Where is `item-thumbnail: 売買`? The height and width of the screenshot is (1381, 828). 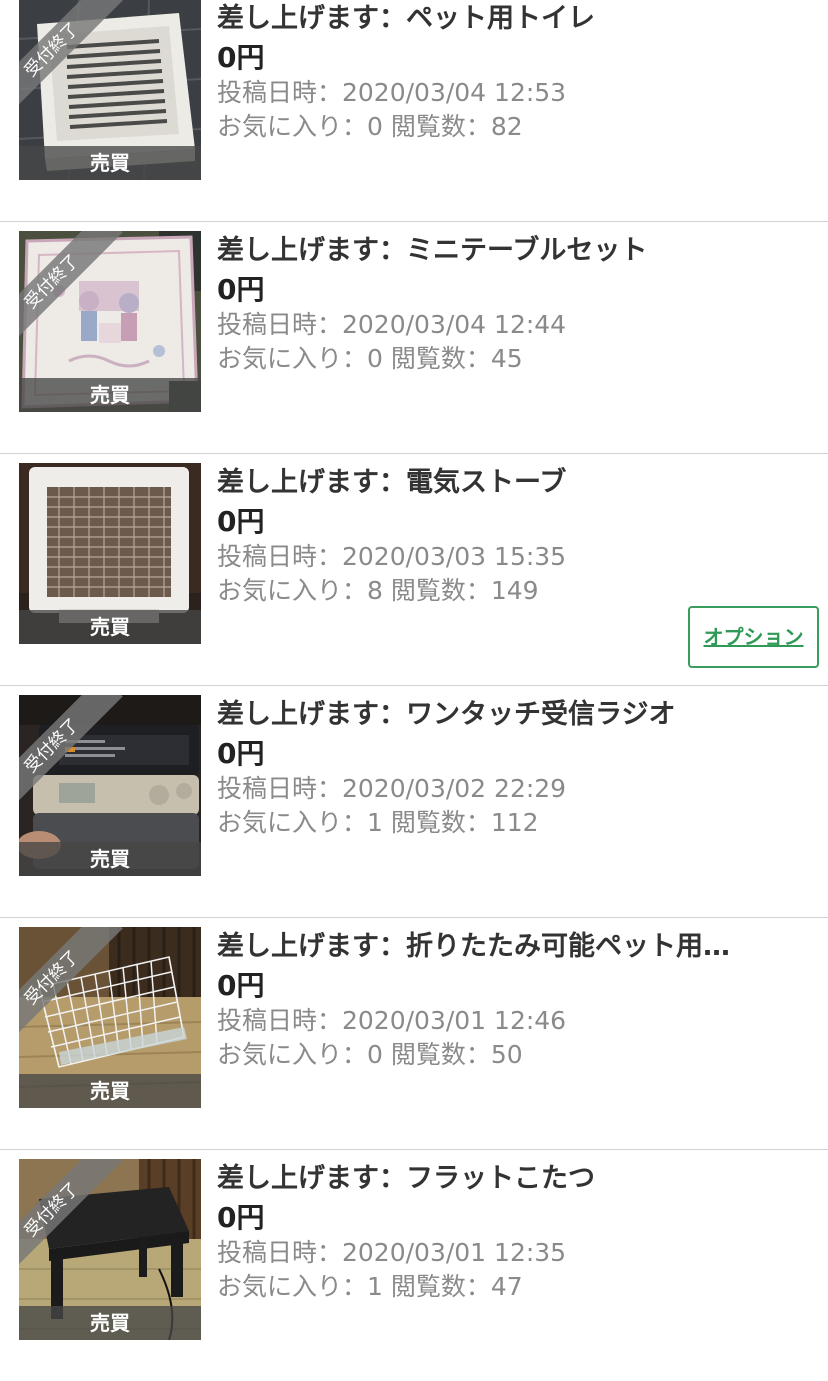
item-thumbnail: 売買 is located at coordinates (110, 553).